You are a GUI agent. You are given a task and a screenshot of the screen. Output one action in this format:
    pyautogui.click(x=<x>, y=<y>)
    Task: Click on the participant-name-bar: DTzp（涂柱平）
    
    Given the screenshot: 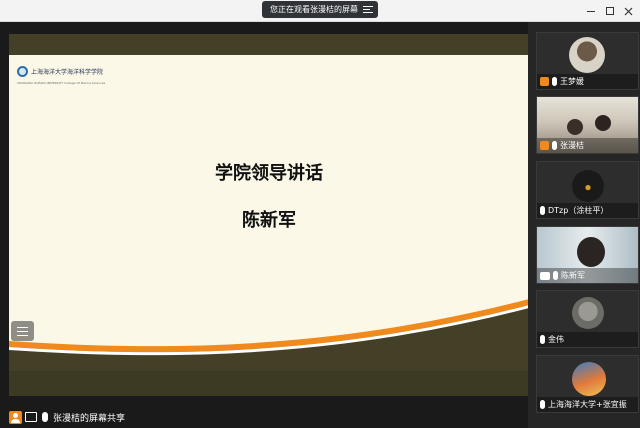 What is the action you would take?
    pyautogui.click(x=587, y=210)
    